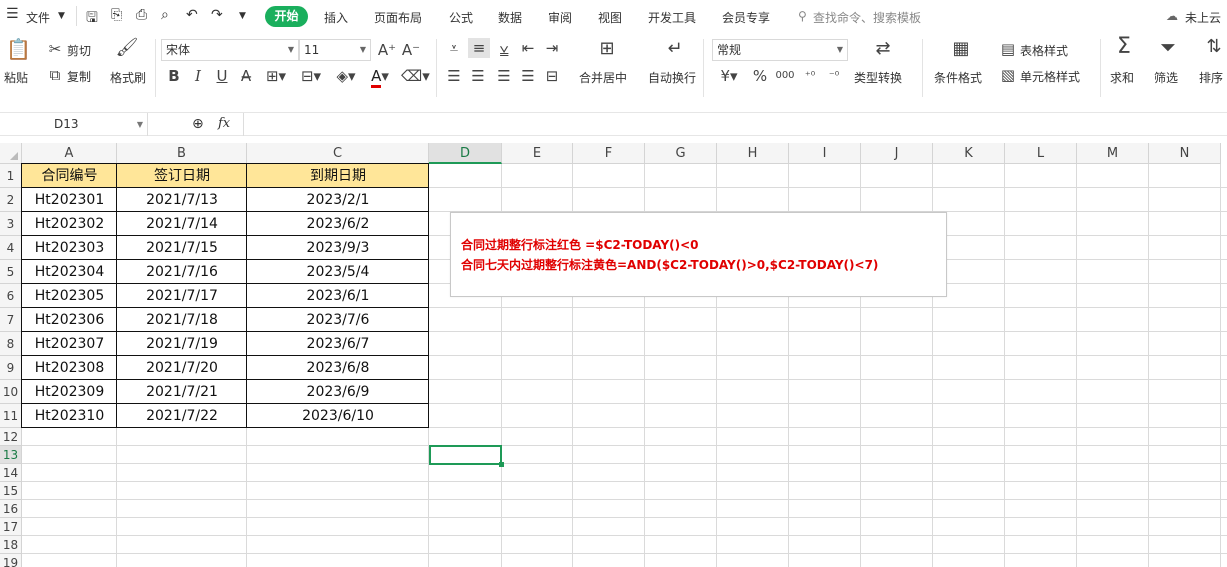 Image resolution: width=1227 pixels, height=567 pixels. Describe the element at coordinates (1008, 75) in the screenshot. I see `cell-style-icon: ▧` at that location.